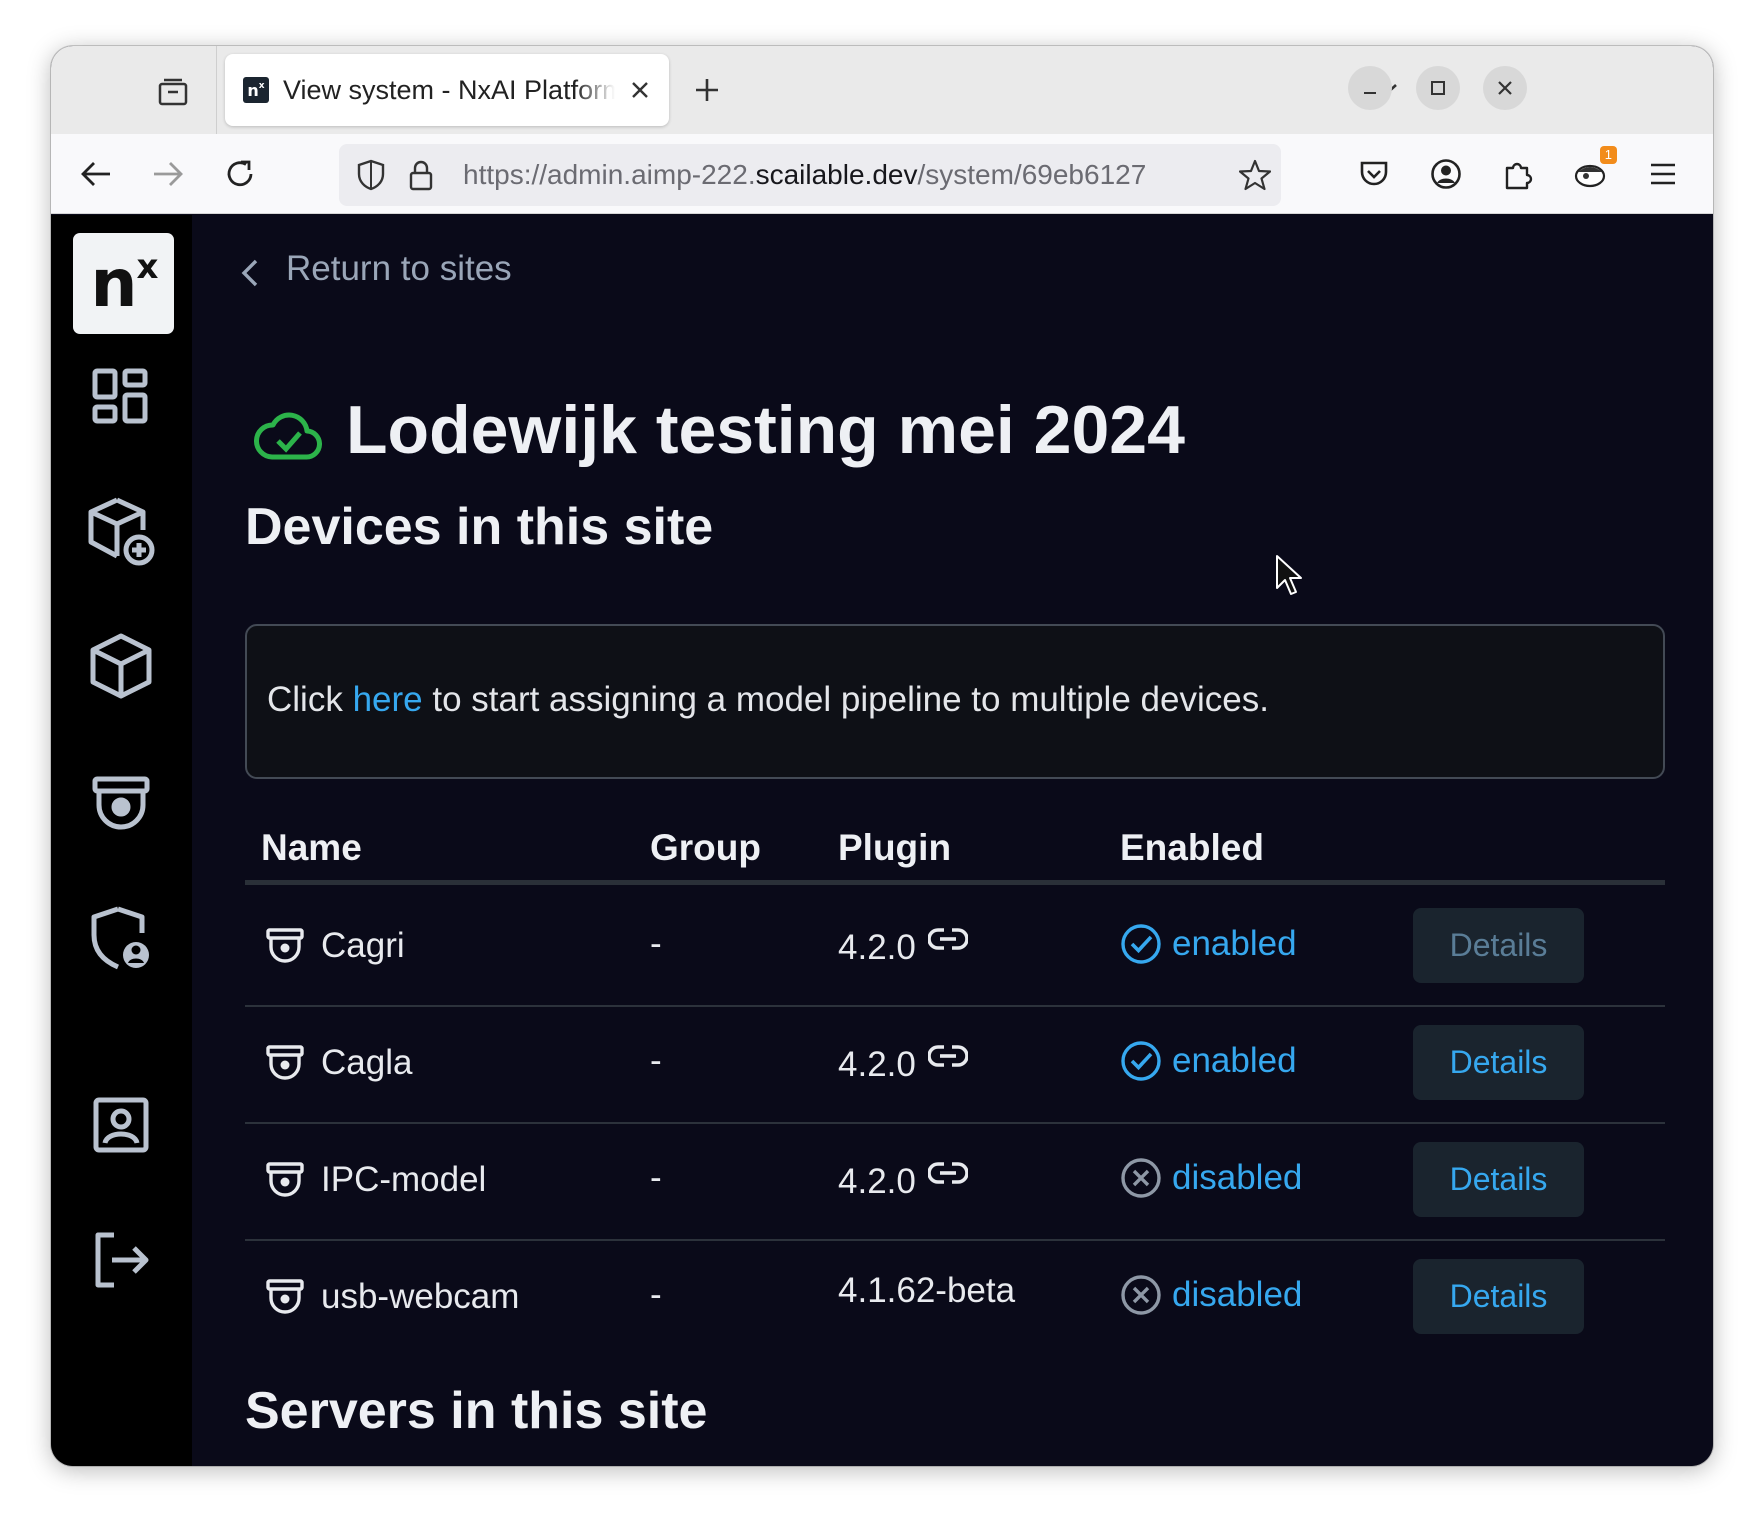  What do you see at coordinates (216, 90) in the screenshot?
I see `tab-separator` at bounding box center [216, 90].